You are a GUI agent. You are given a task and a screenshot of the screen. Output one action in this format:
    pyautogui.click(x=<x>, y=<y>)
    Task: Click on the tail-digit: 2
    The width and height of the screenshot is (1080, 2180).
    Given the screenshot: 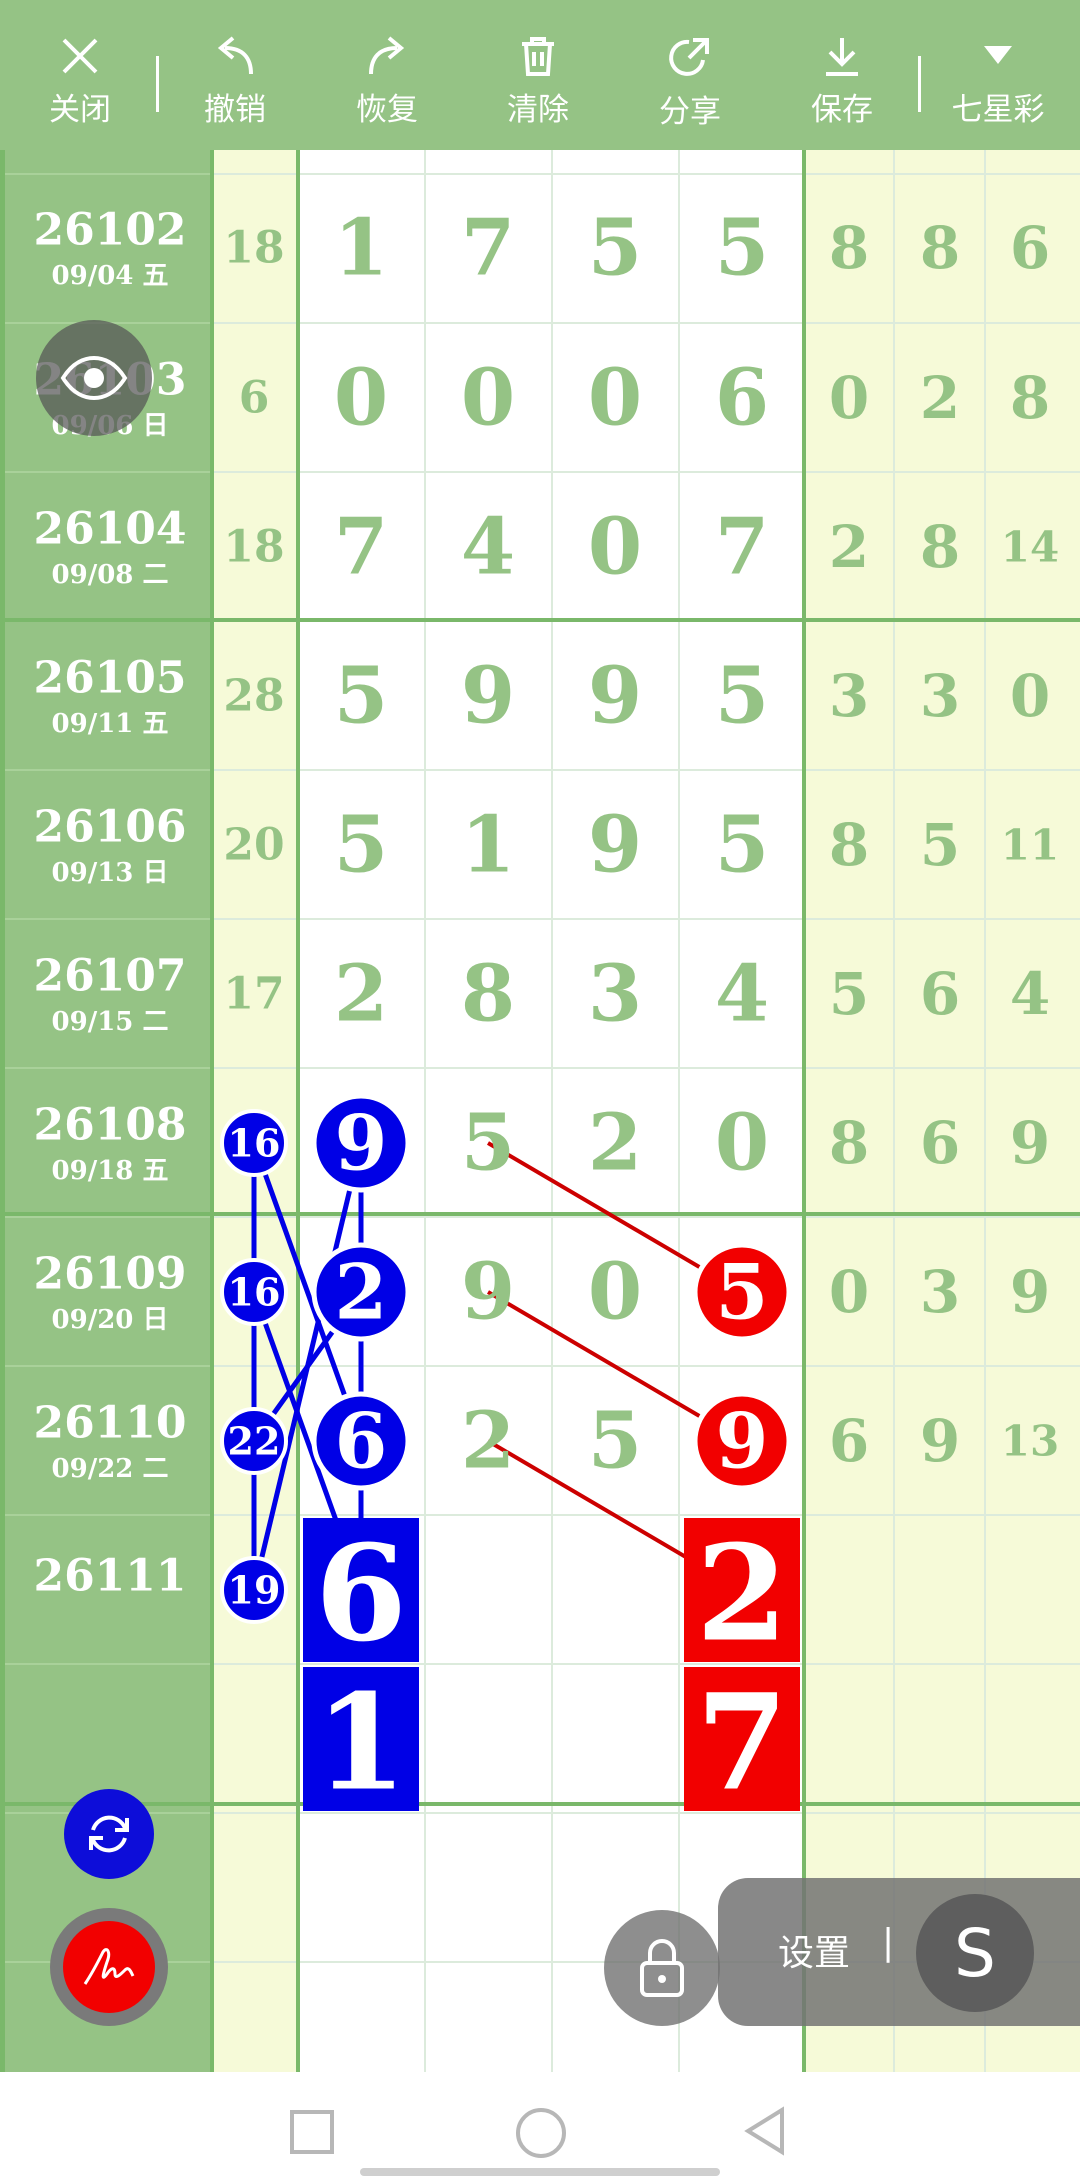 What is the action you would take?
    pyautogui.click(x=849, y=547)
    